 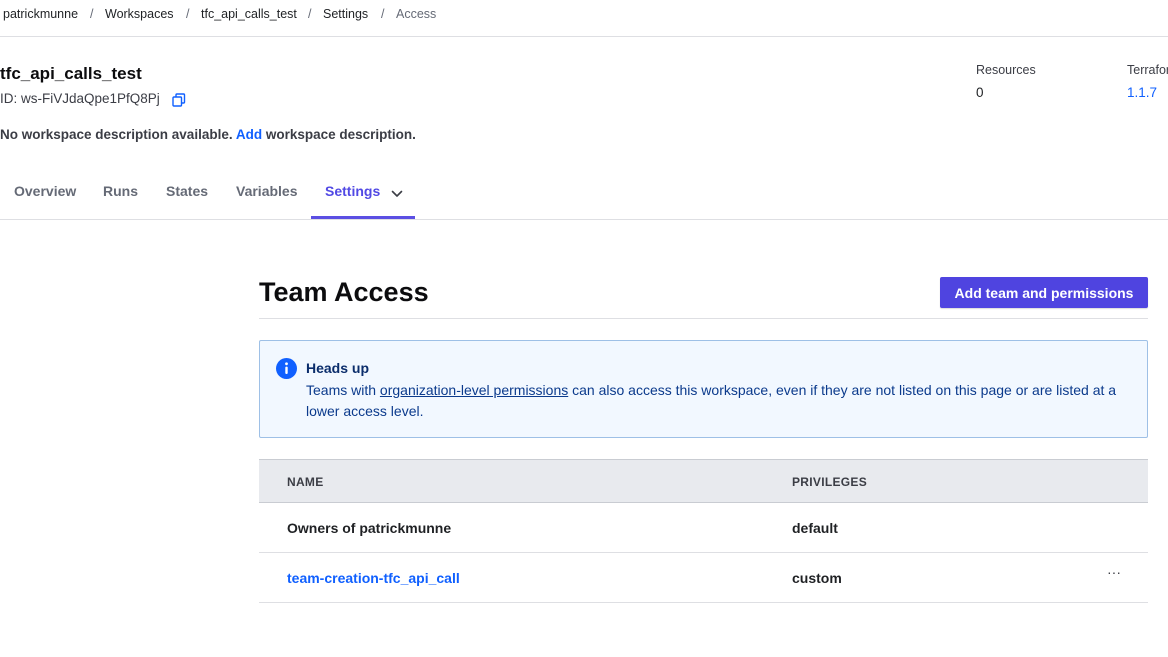 I want to click on tab-settings: Settings, so click(x=352, y=191).